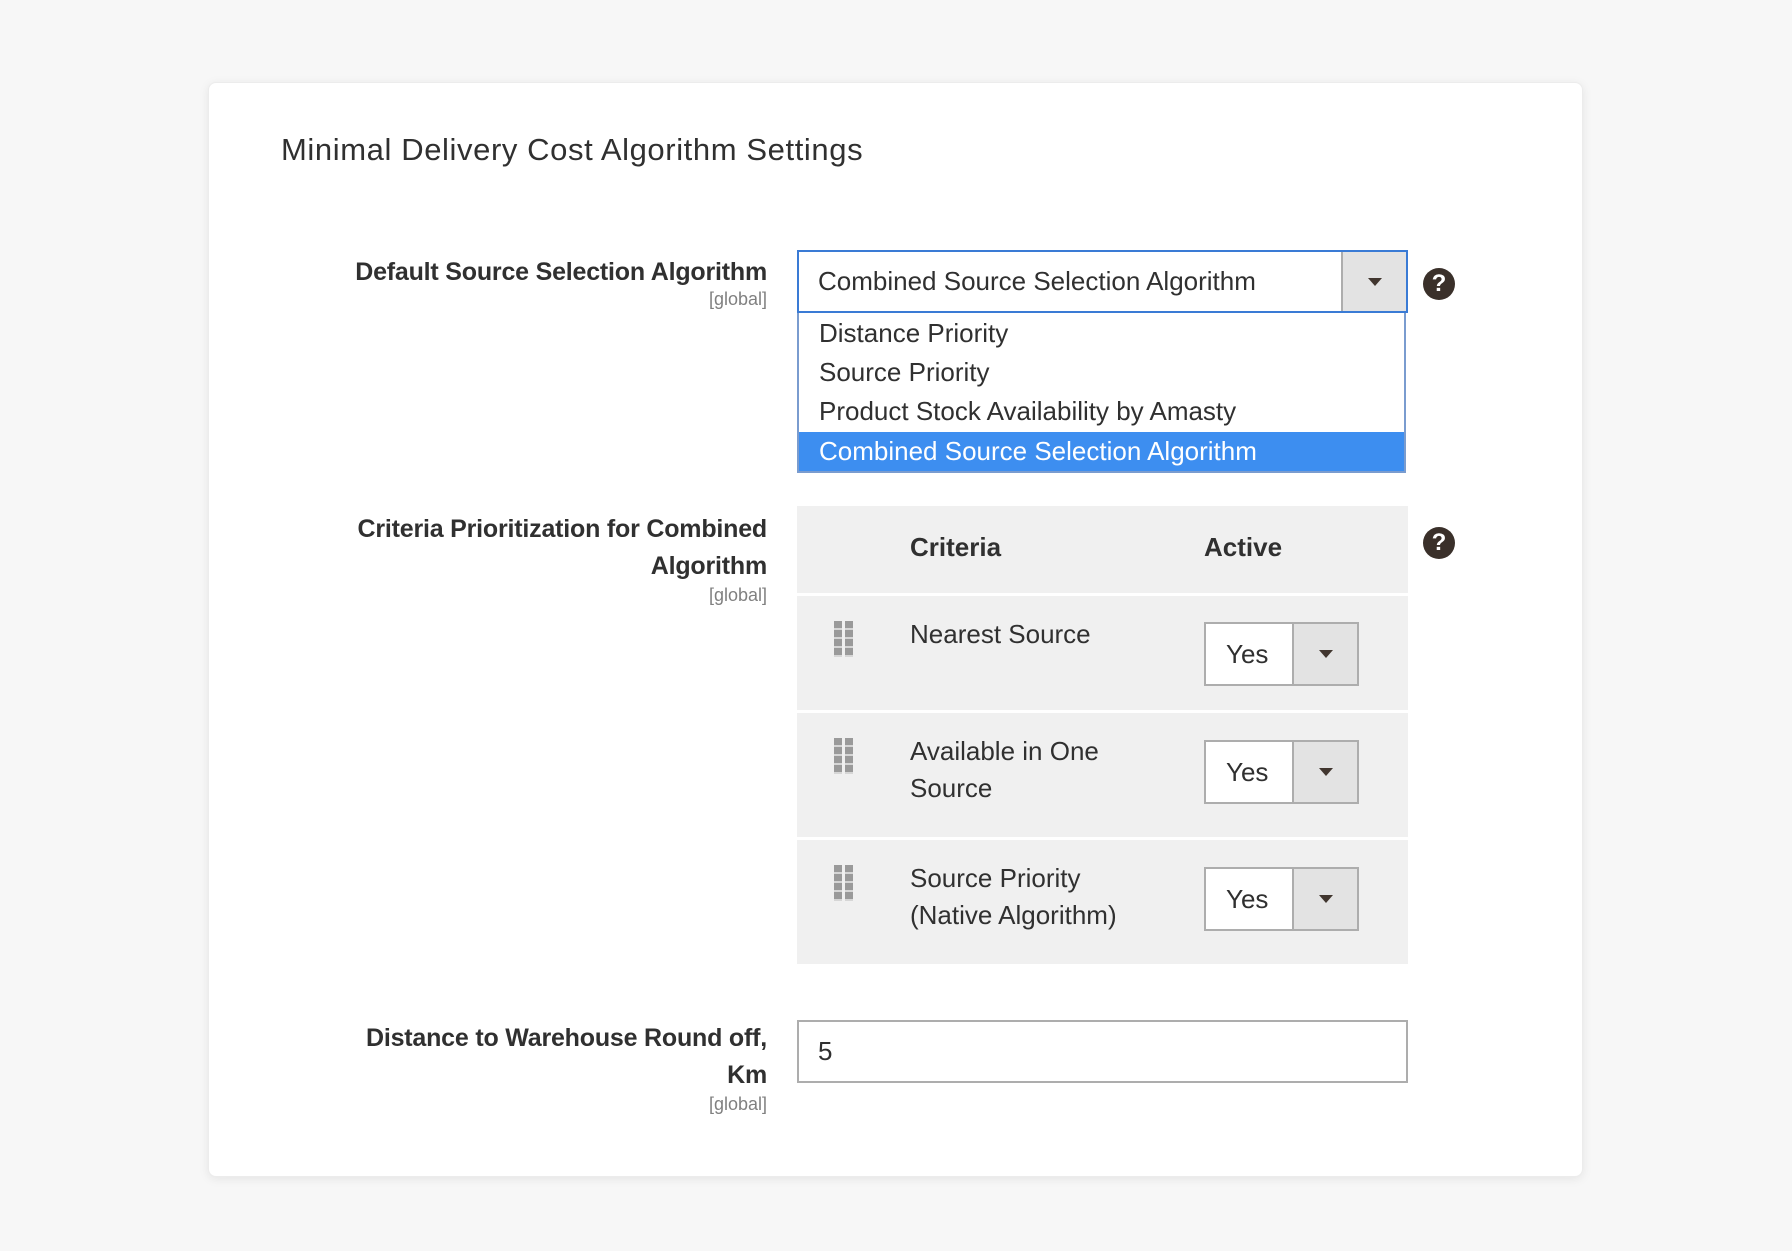  Describe the element at coordinates (1102, 775) in the screenshot. I see `table-row: Available in One Source Yes` at that location.